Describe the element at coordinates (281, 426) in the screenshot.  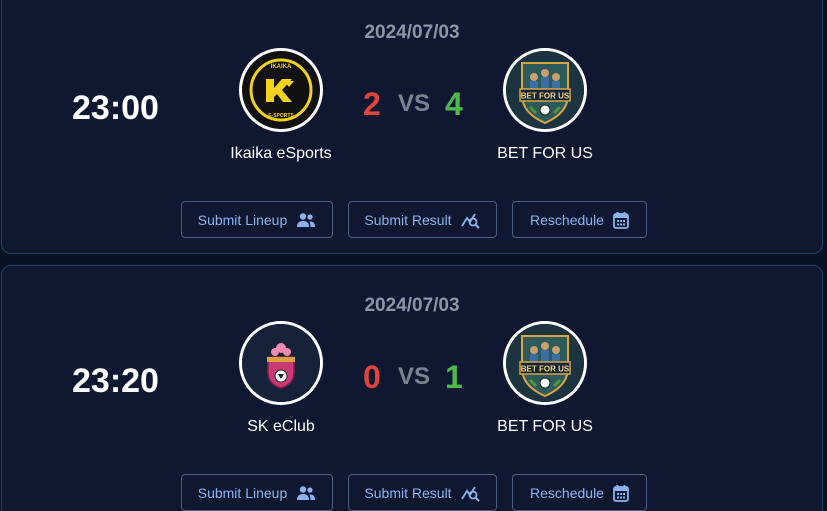
I see `home-team-name: SK eClub` at that location.